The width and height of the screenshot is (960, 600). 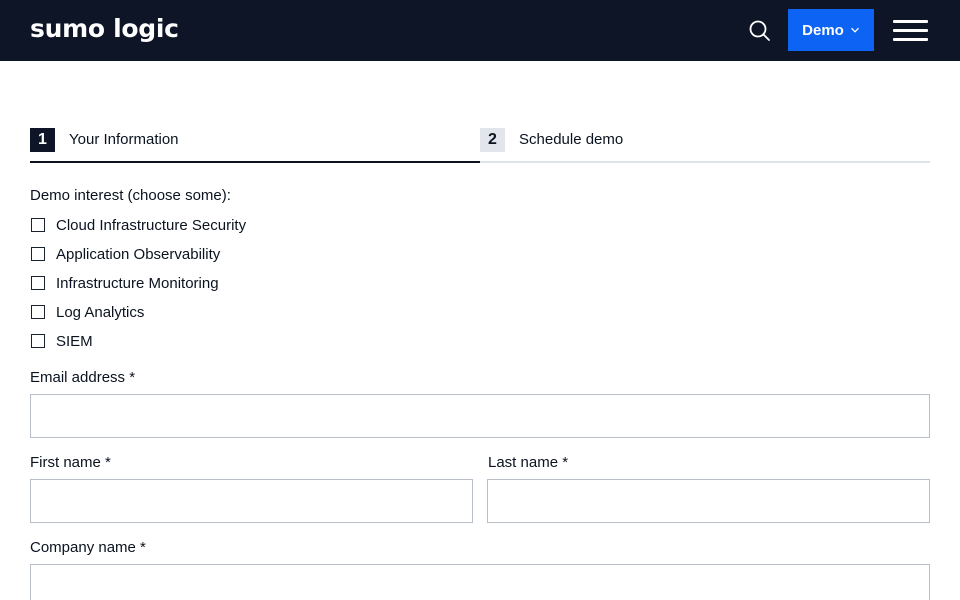 I want to click on step-label-1: Your Information, so click(x=124, y=139).